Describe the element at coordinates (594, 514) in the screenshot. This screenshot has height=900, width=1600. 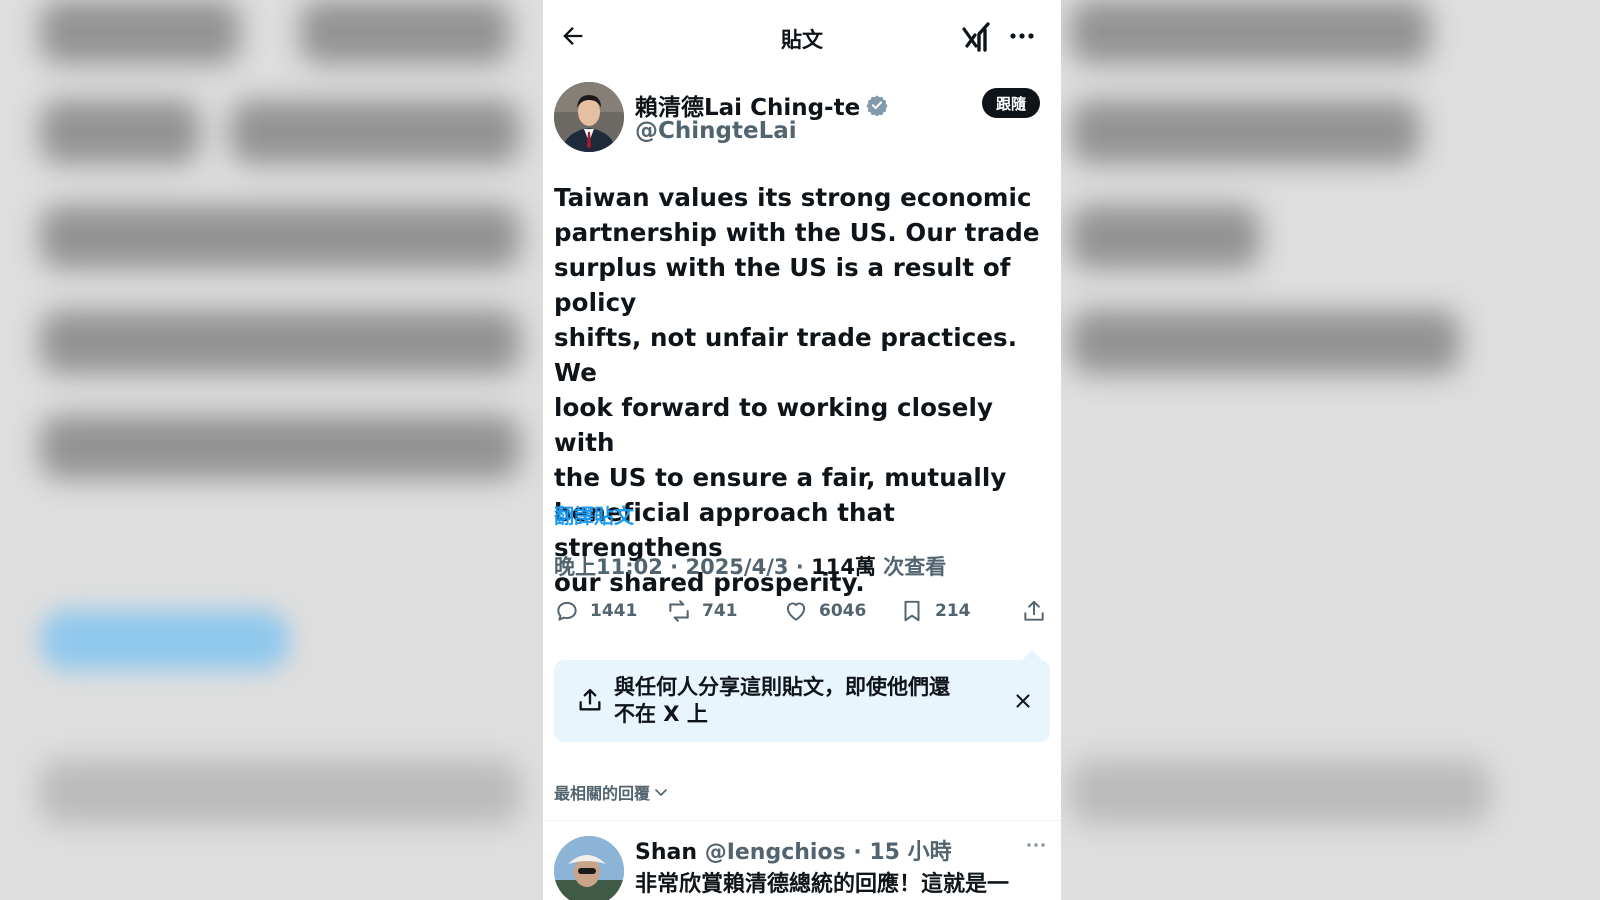
I see `translate-post-link: 翻譯貼文` at that location.